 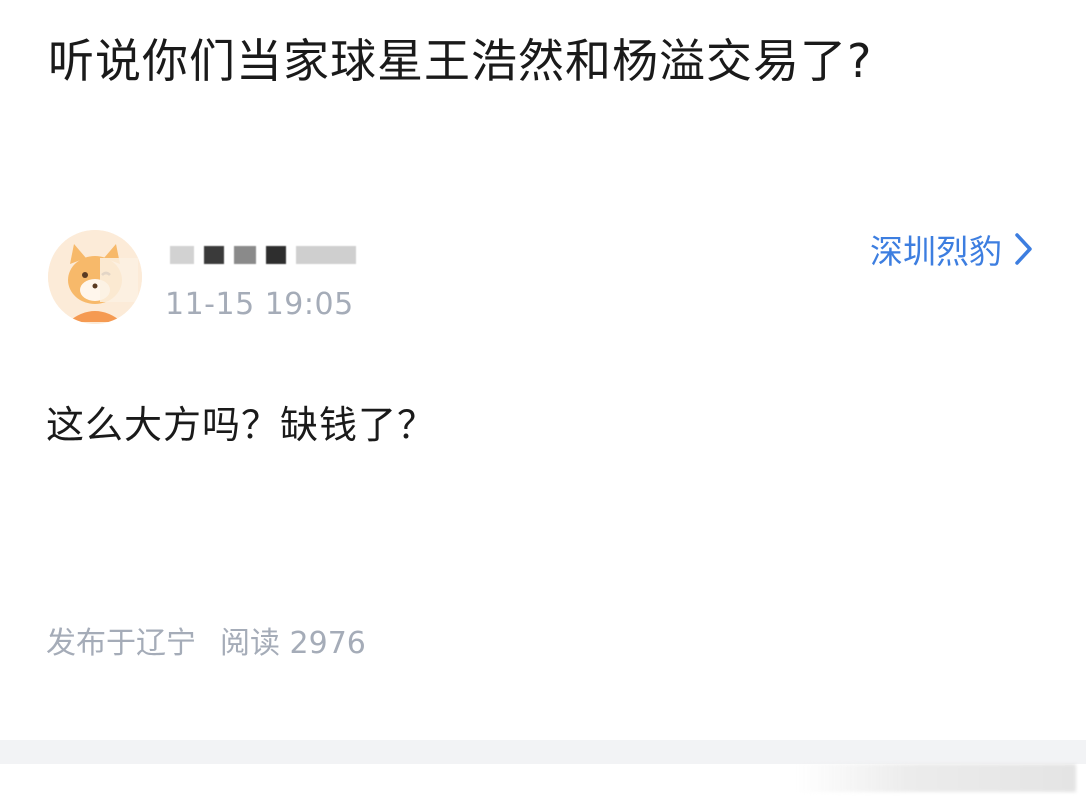 I want to click on section-divider, so click(x=543, y=752).